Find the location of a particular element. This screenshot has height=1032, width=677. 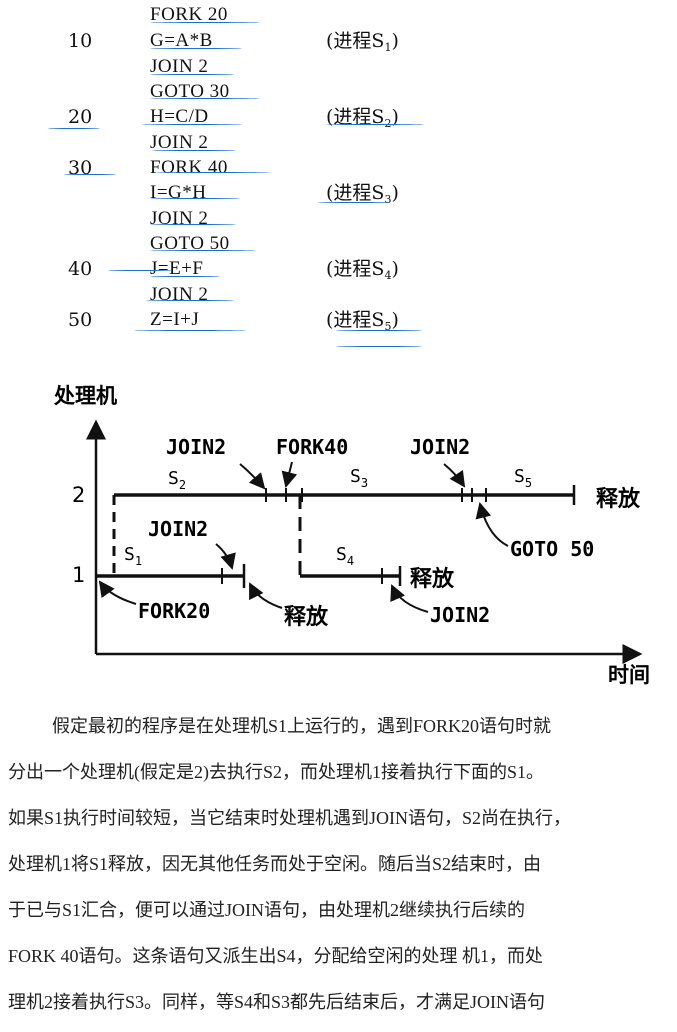

annotation-release-1: 释放 is located at coordinates (306, 617).